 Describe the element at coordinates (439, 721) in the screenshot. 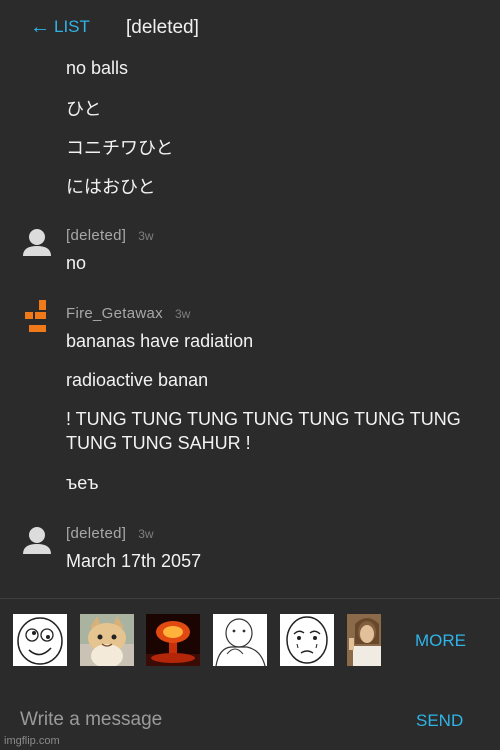

I see `send-button: SEND` at that location.